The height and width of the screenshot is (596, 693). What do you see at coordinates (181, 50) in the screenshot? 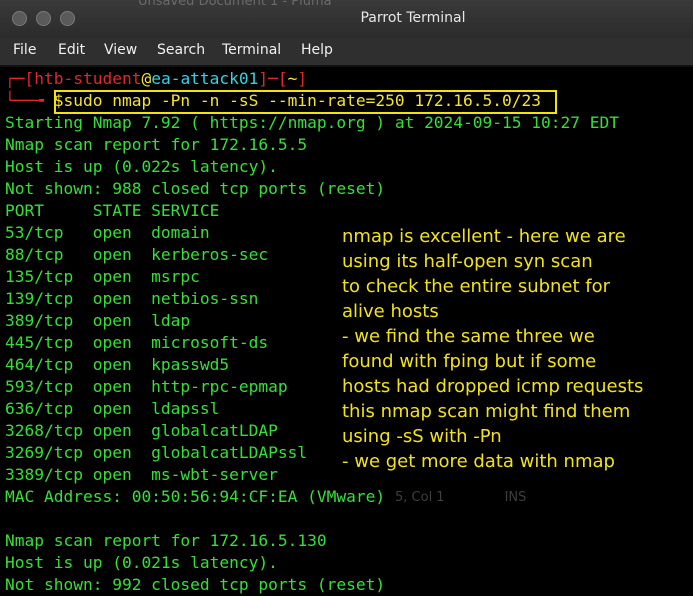
I see `menu-search: Search` at bounding box center [181, 50].